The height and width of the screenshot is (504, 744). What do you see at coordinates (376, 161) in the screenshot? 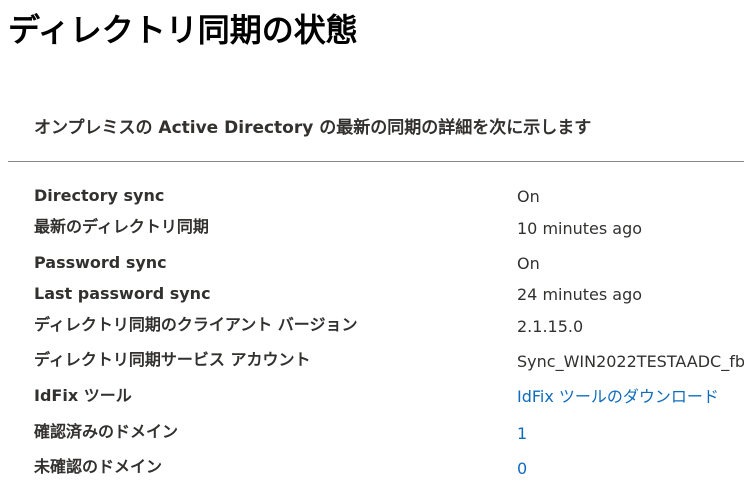
I see `section-divider` at bounding box center [376, 161].